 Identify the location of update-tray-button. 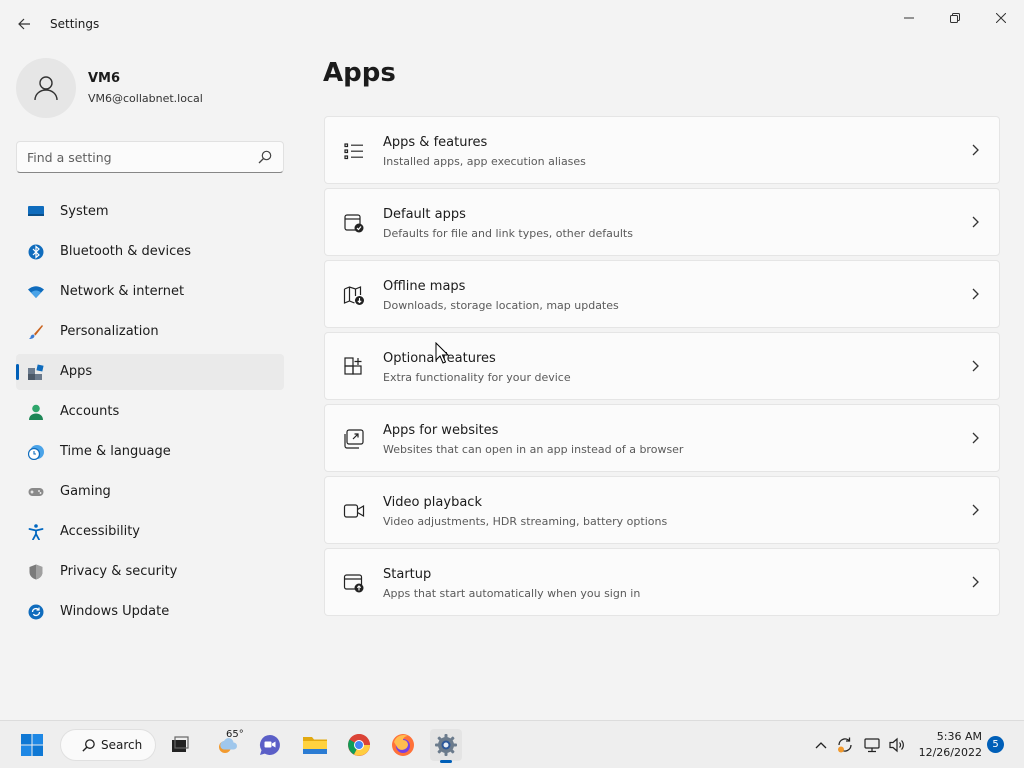
(845, 745).